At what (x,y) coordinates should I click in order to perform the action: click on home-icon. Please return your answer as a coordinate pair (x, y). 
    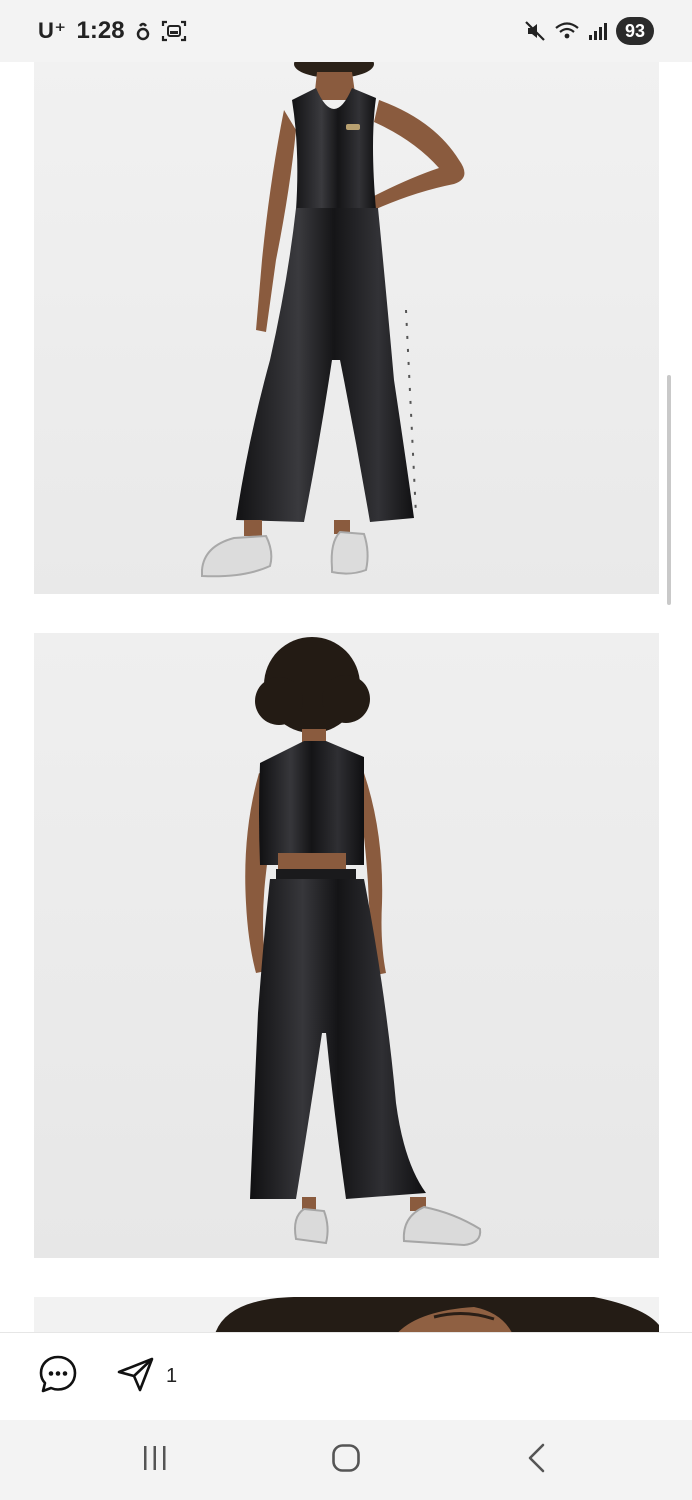
    Looking at the image, I should click on (346, 1460).